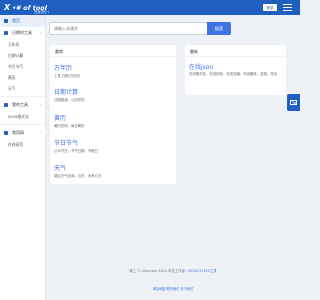 The height and width of the screenshot is (300, 320). I want to click on sidebar-group-my-tools: 我的工具 ›, so click(22, 105).